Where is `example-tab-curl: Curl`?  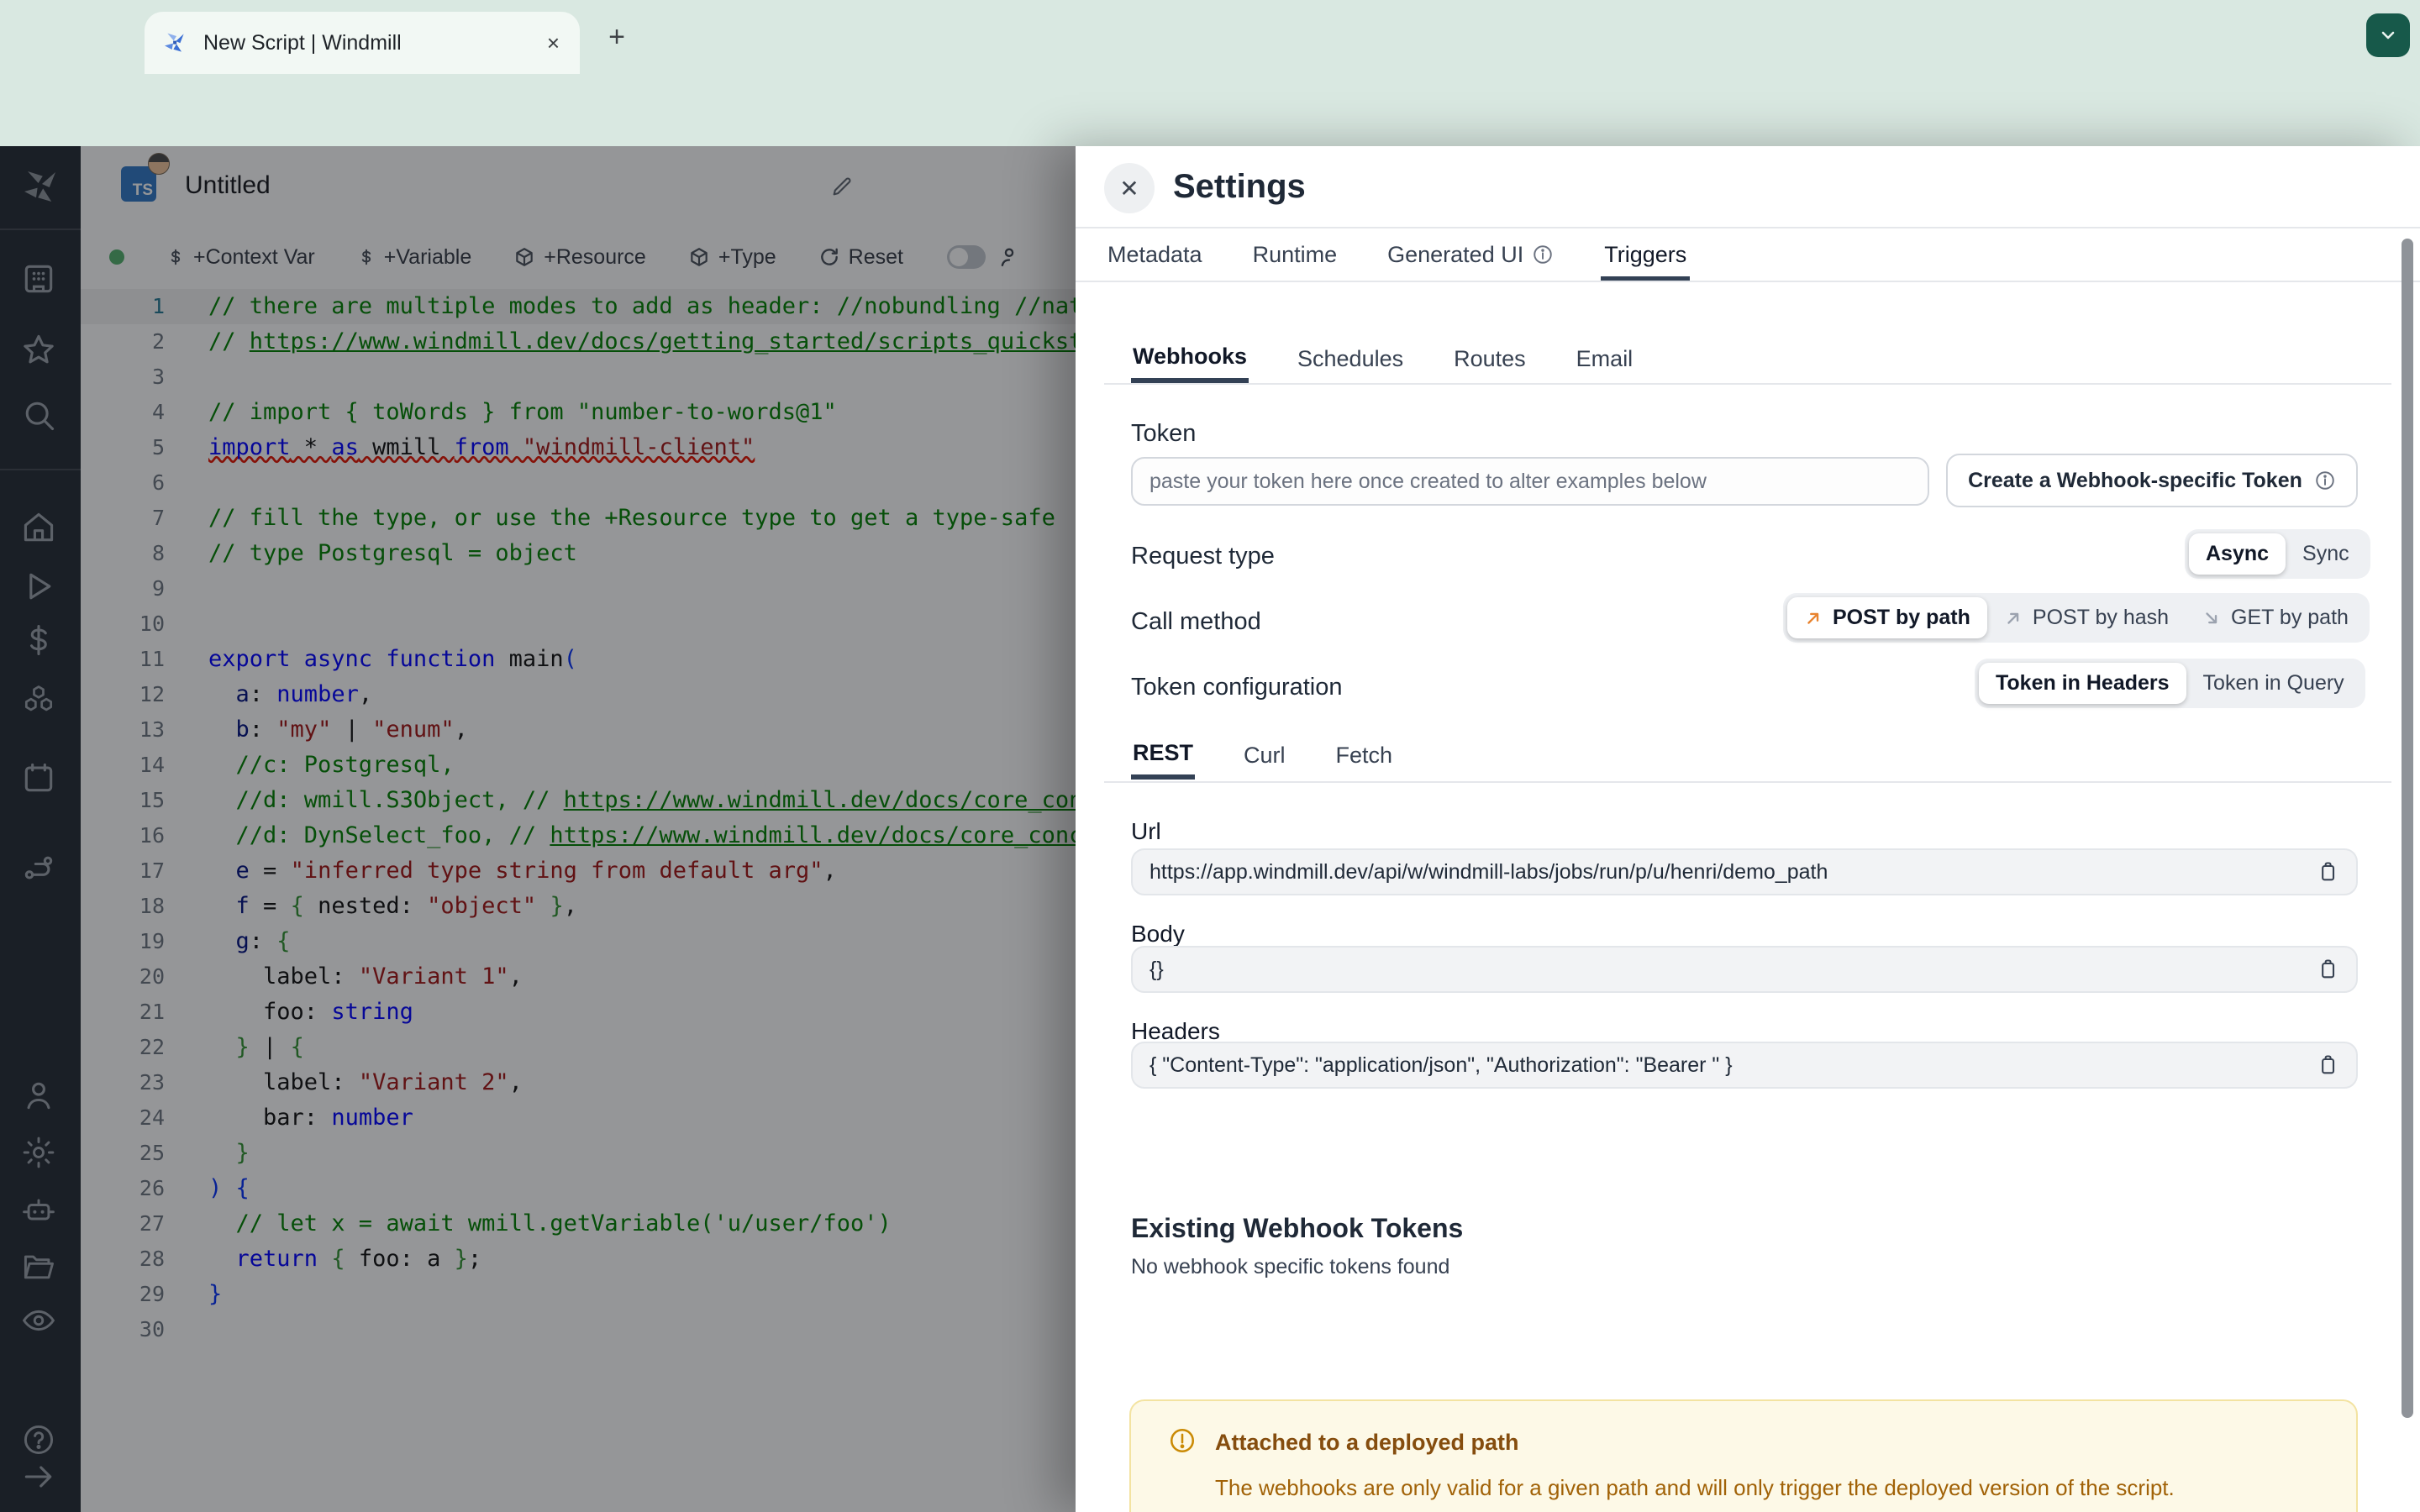
example-tab-curl: Curl is located at coordinates (1264, 755).